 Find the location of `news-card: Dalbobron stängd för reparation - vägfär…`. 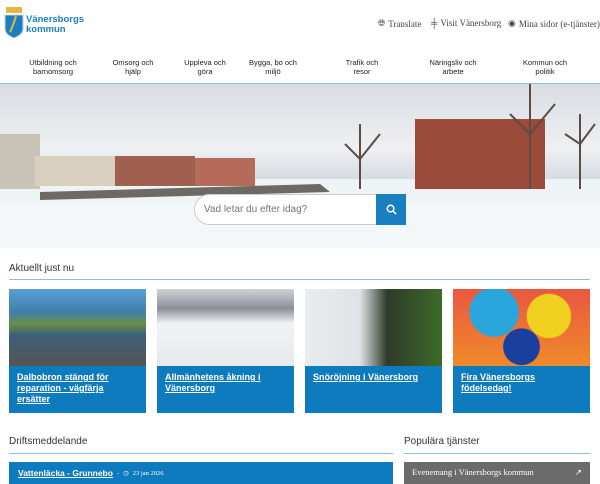

news-card: Dalbobron stängd för reparation - vägfär… is located at coordinates (77, 351).